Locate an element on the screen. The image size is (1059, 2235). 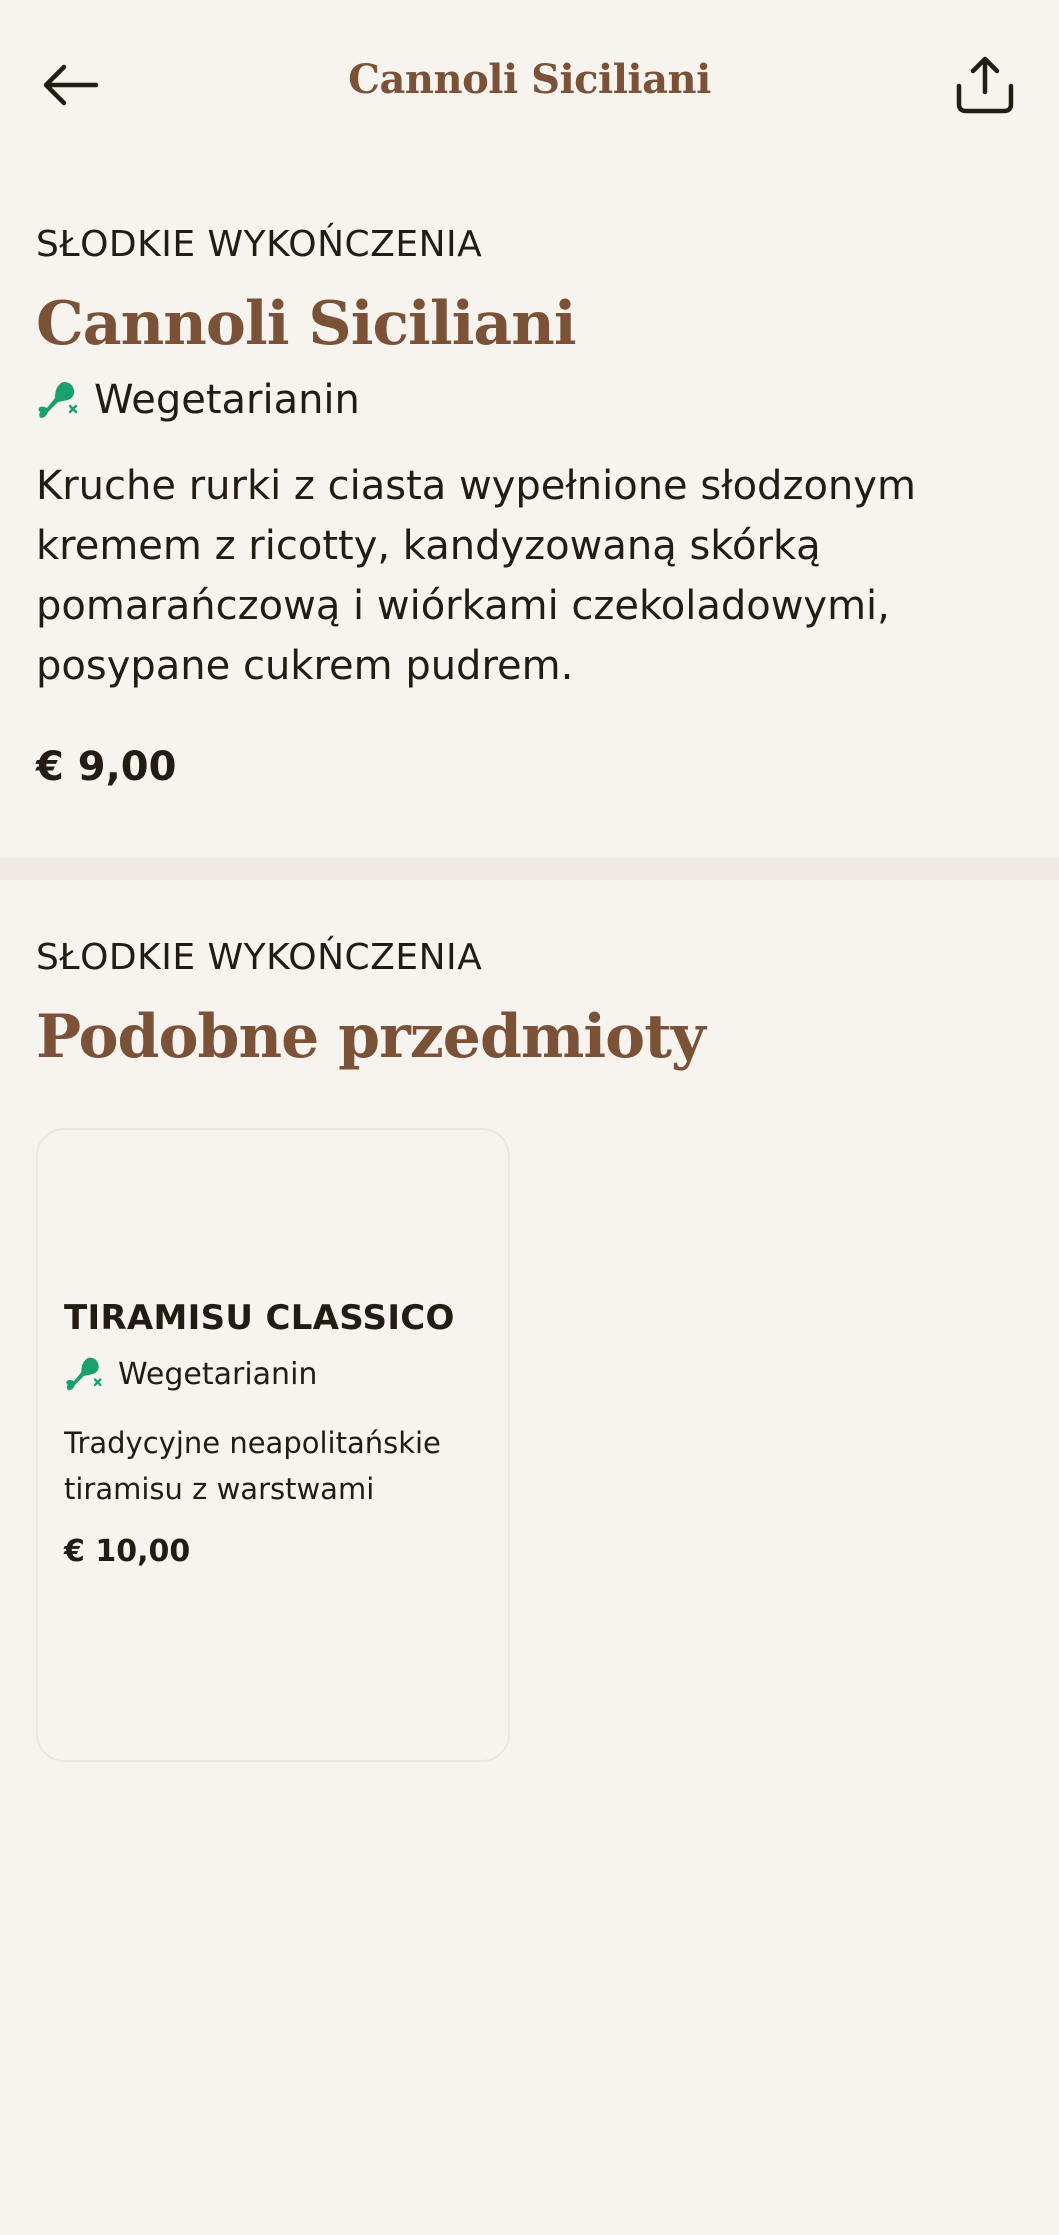
card-price: € 10,00 is located at coordinates (127, 1551).